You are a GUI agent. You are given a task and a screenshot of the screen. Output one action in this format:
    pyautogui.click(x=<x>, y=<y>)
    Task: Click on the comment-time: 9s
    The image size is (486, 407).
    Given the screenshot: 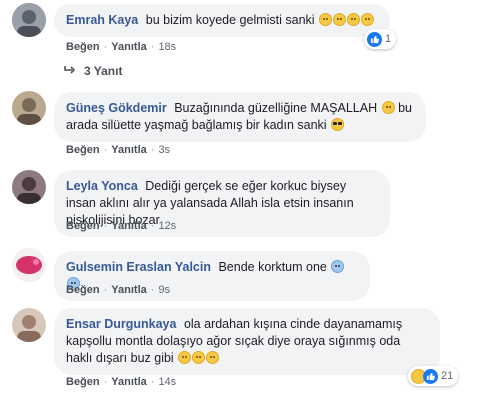 What is the action you would take?
    pyautogui.click(x=164, y=290)
    